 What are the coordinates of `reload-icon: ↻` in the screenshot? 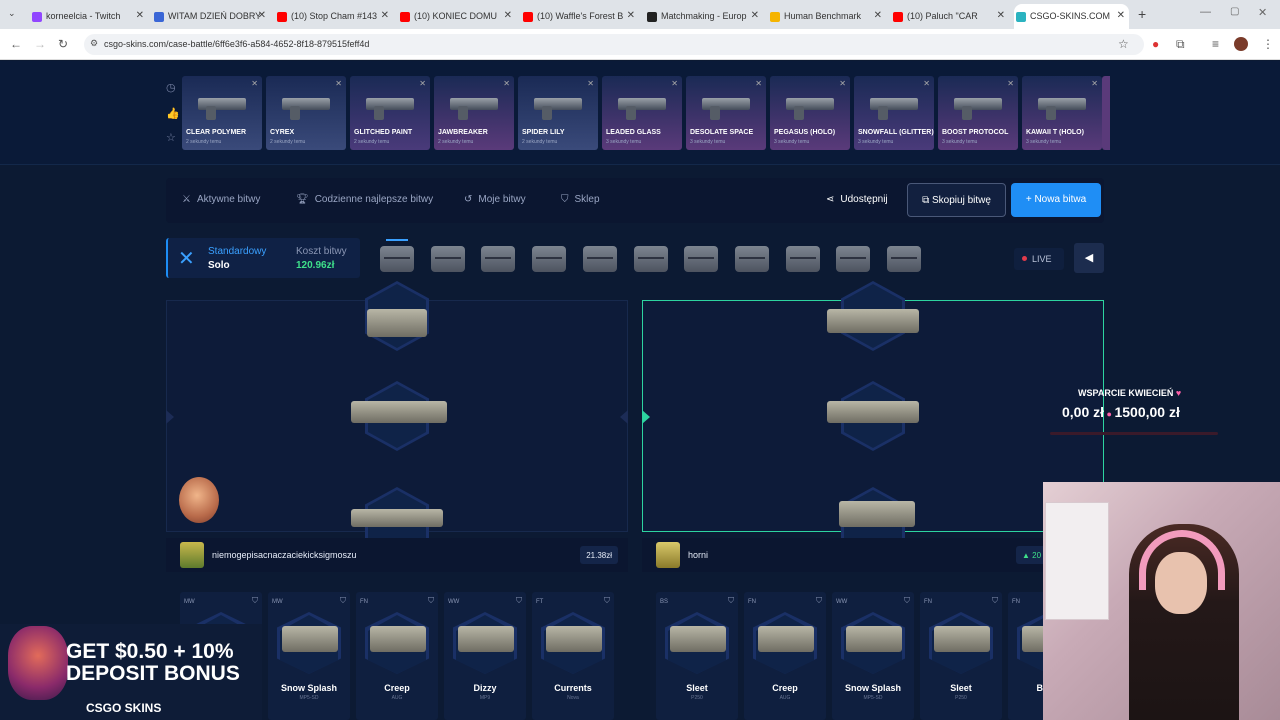 It's located at (63, 44).